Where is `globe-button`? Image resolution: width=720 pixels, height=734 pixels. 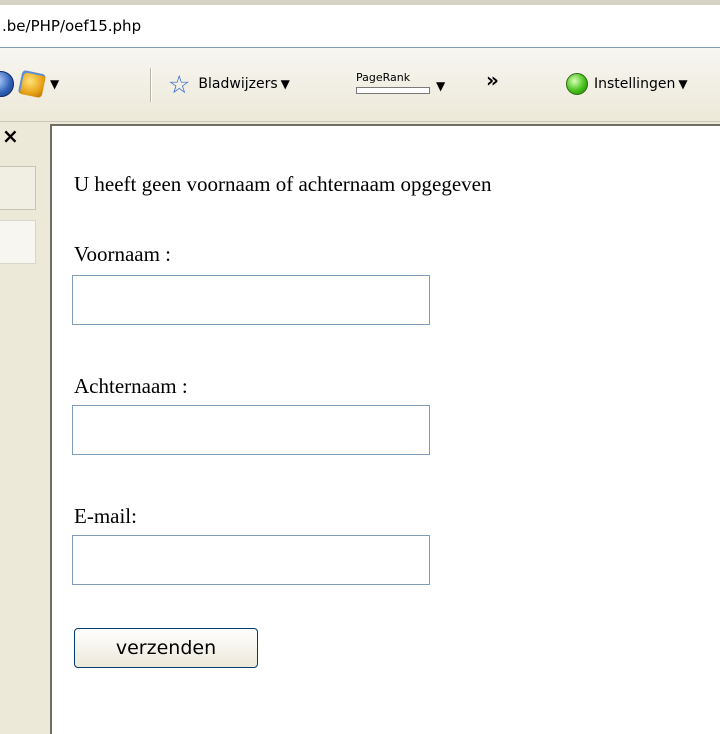
globe-button is located at coordinates (7, 84).